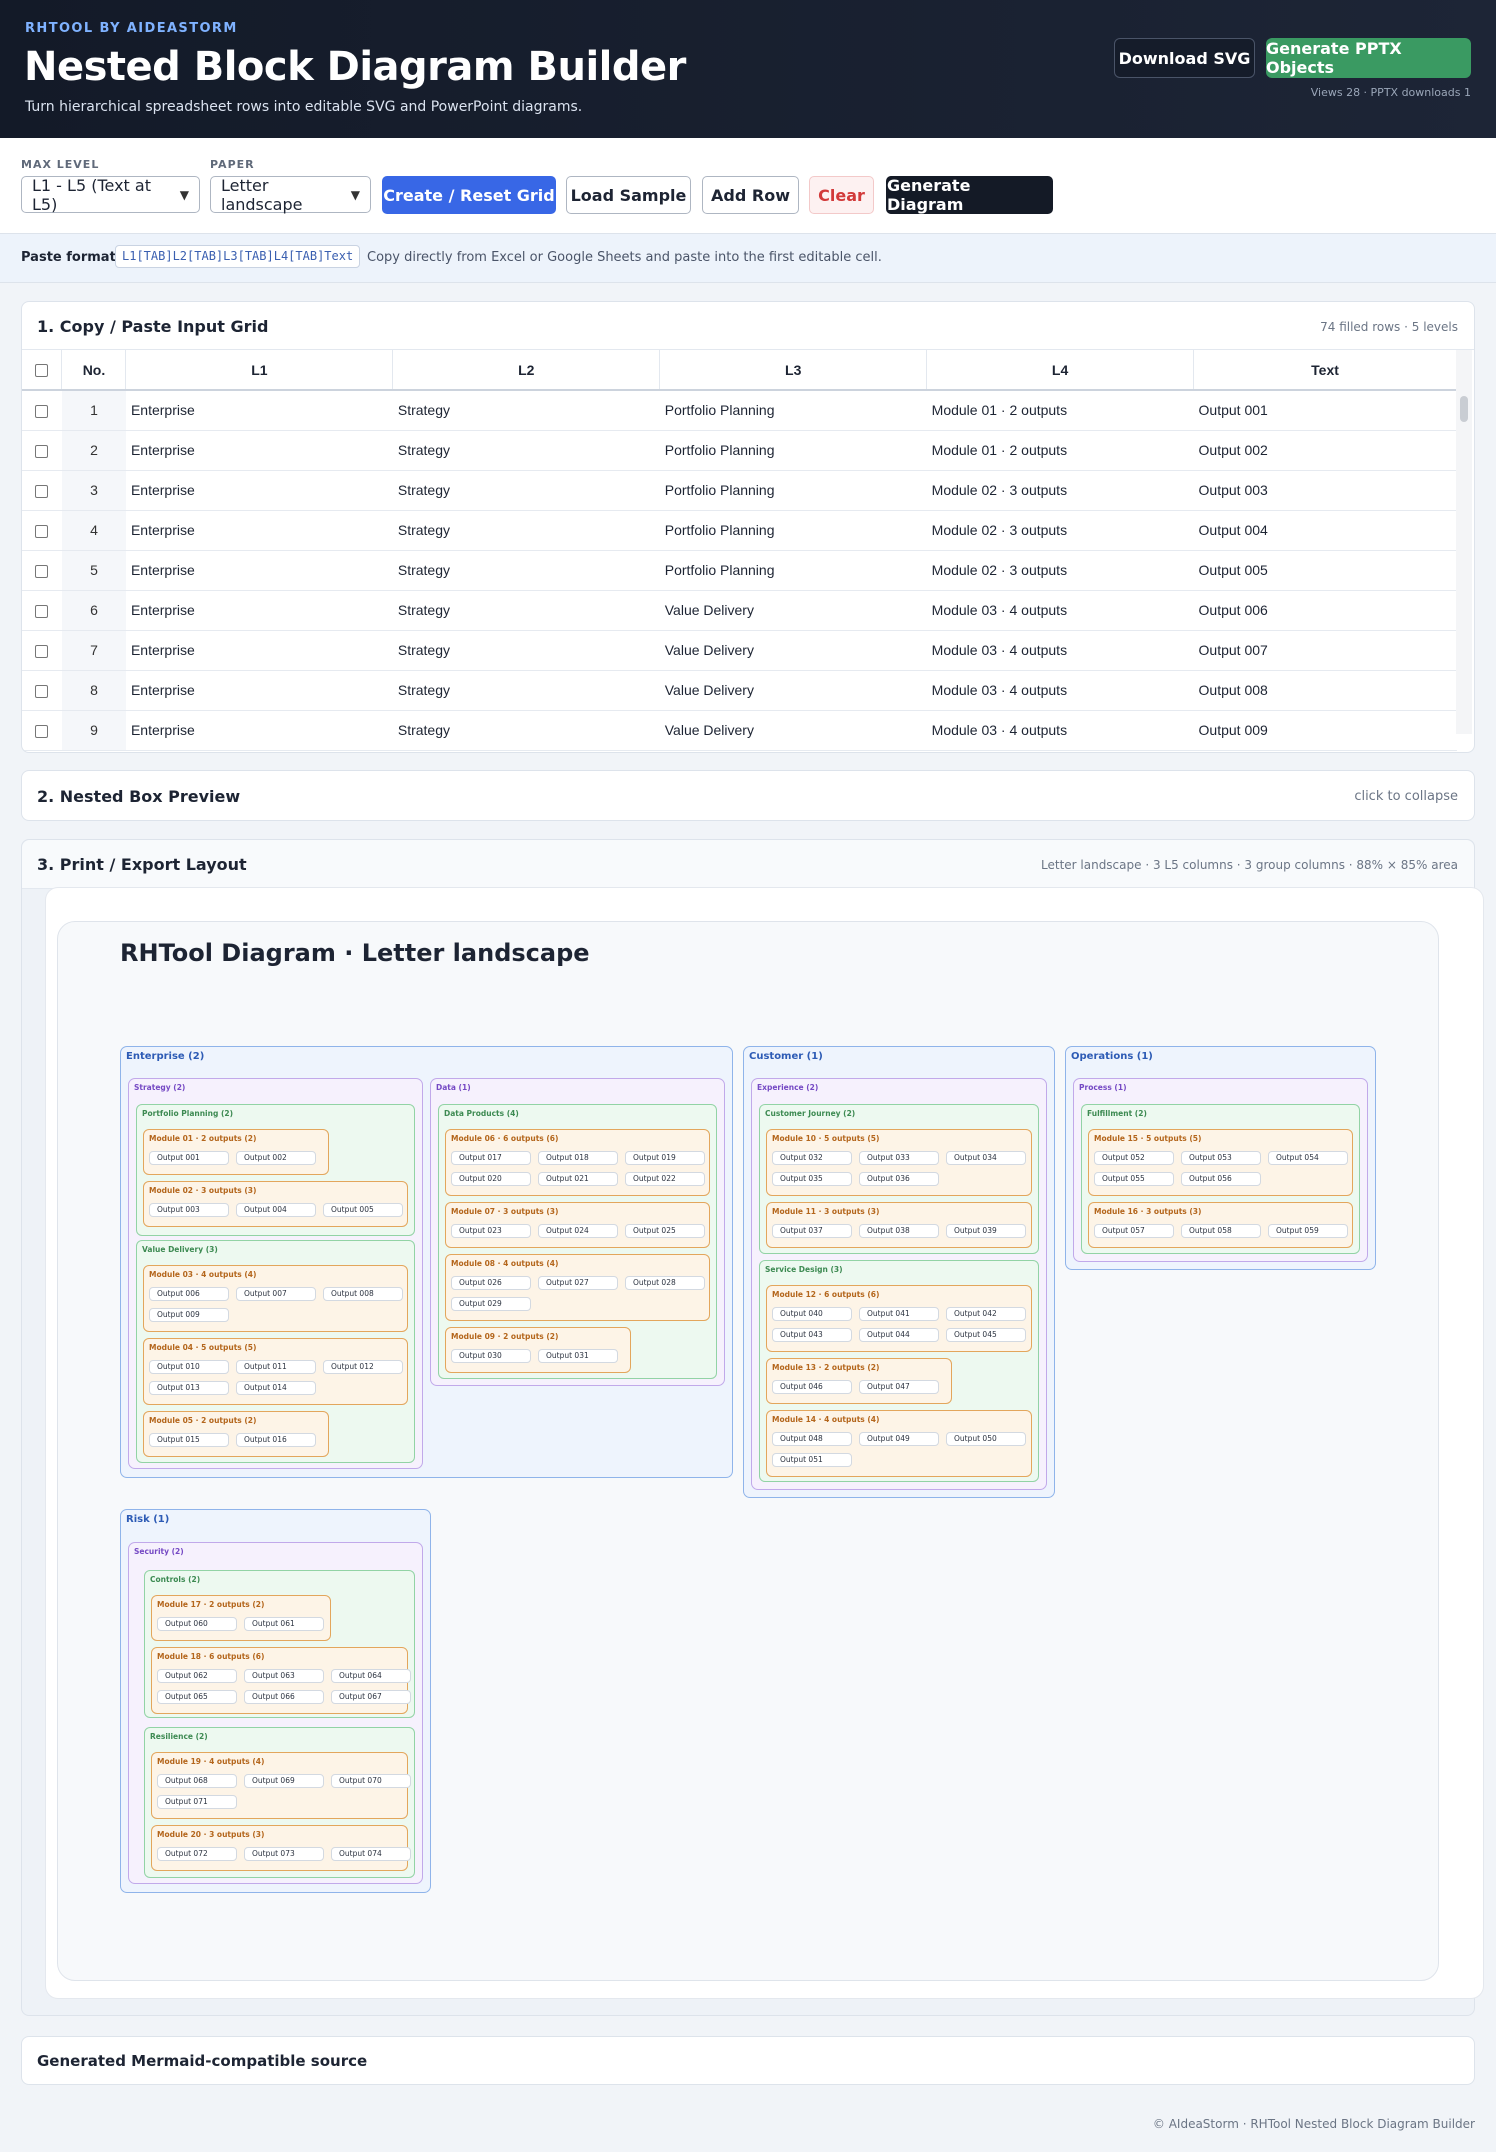  What do you see at coordinates (748, 2060) in the screenshot?
I see `mermaid-source-card: Generated Mermaid-compatible source` at bounding box center [748, 2060].